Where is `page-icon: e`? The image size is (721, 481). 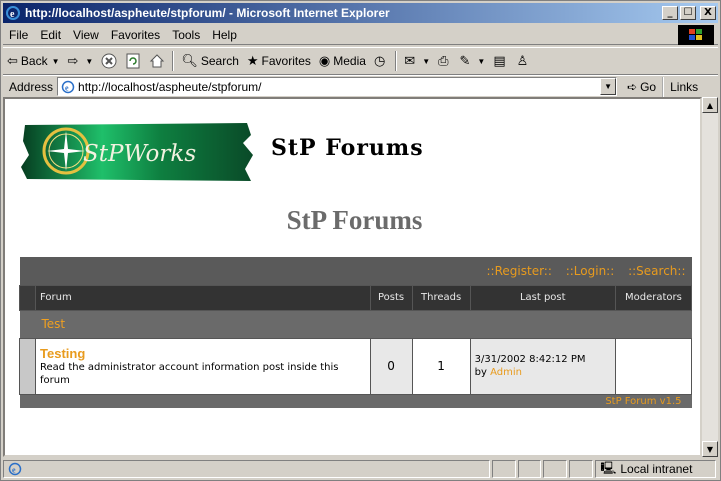 page-icon: e is located at coordinates (68, 86).